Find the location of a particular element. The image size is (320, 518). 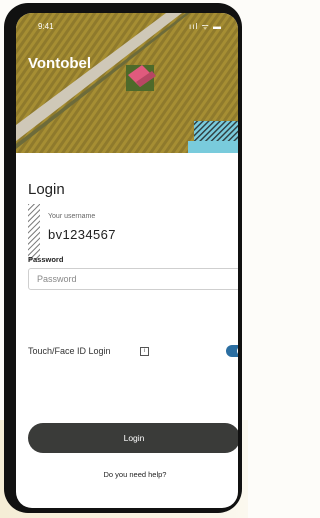

toggle-knob is located at coordinates (237, 351).